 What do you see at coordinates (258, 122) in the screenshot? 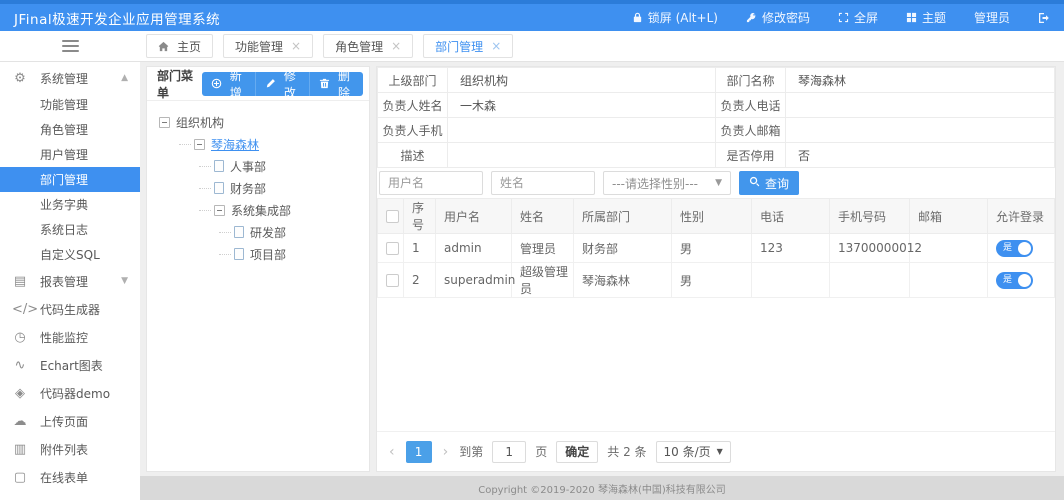
I see `tree-node: 组织机构` at bounding box center [258, 122].